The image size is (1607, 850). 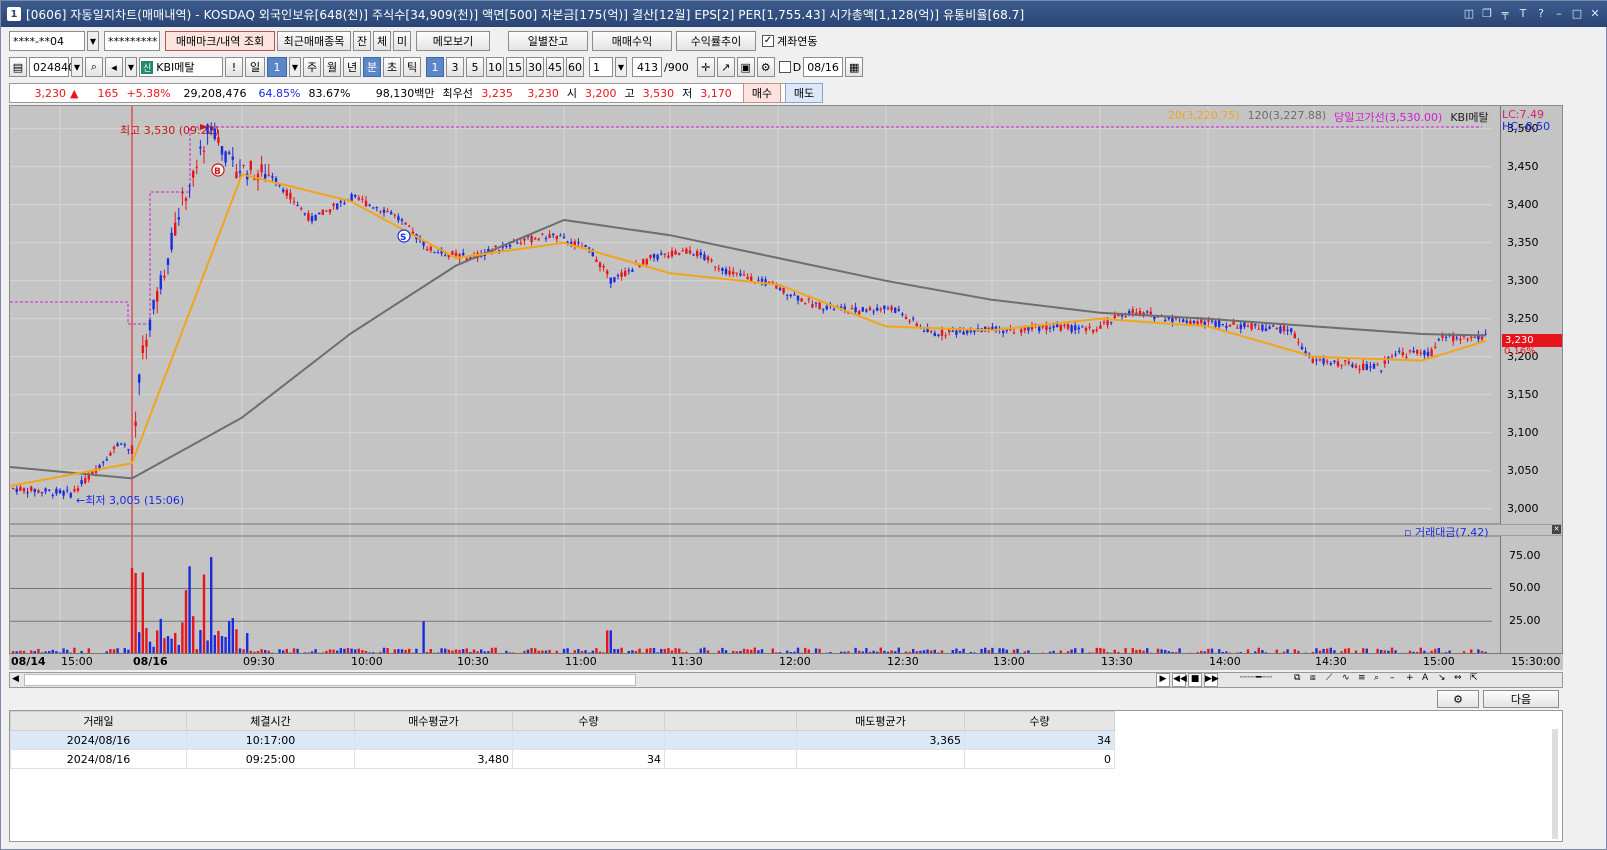 What do you see at coordinates (1349, 680) in the screenshot?
I see `wave-icon: ∿` at bounding box center [1349, 680].